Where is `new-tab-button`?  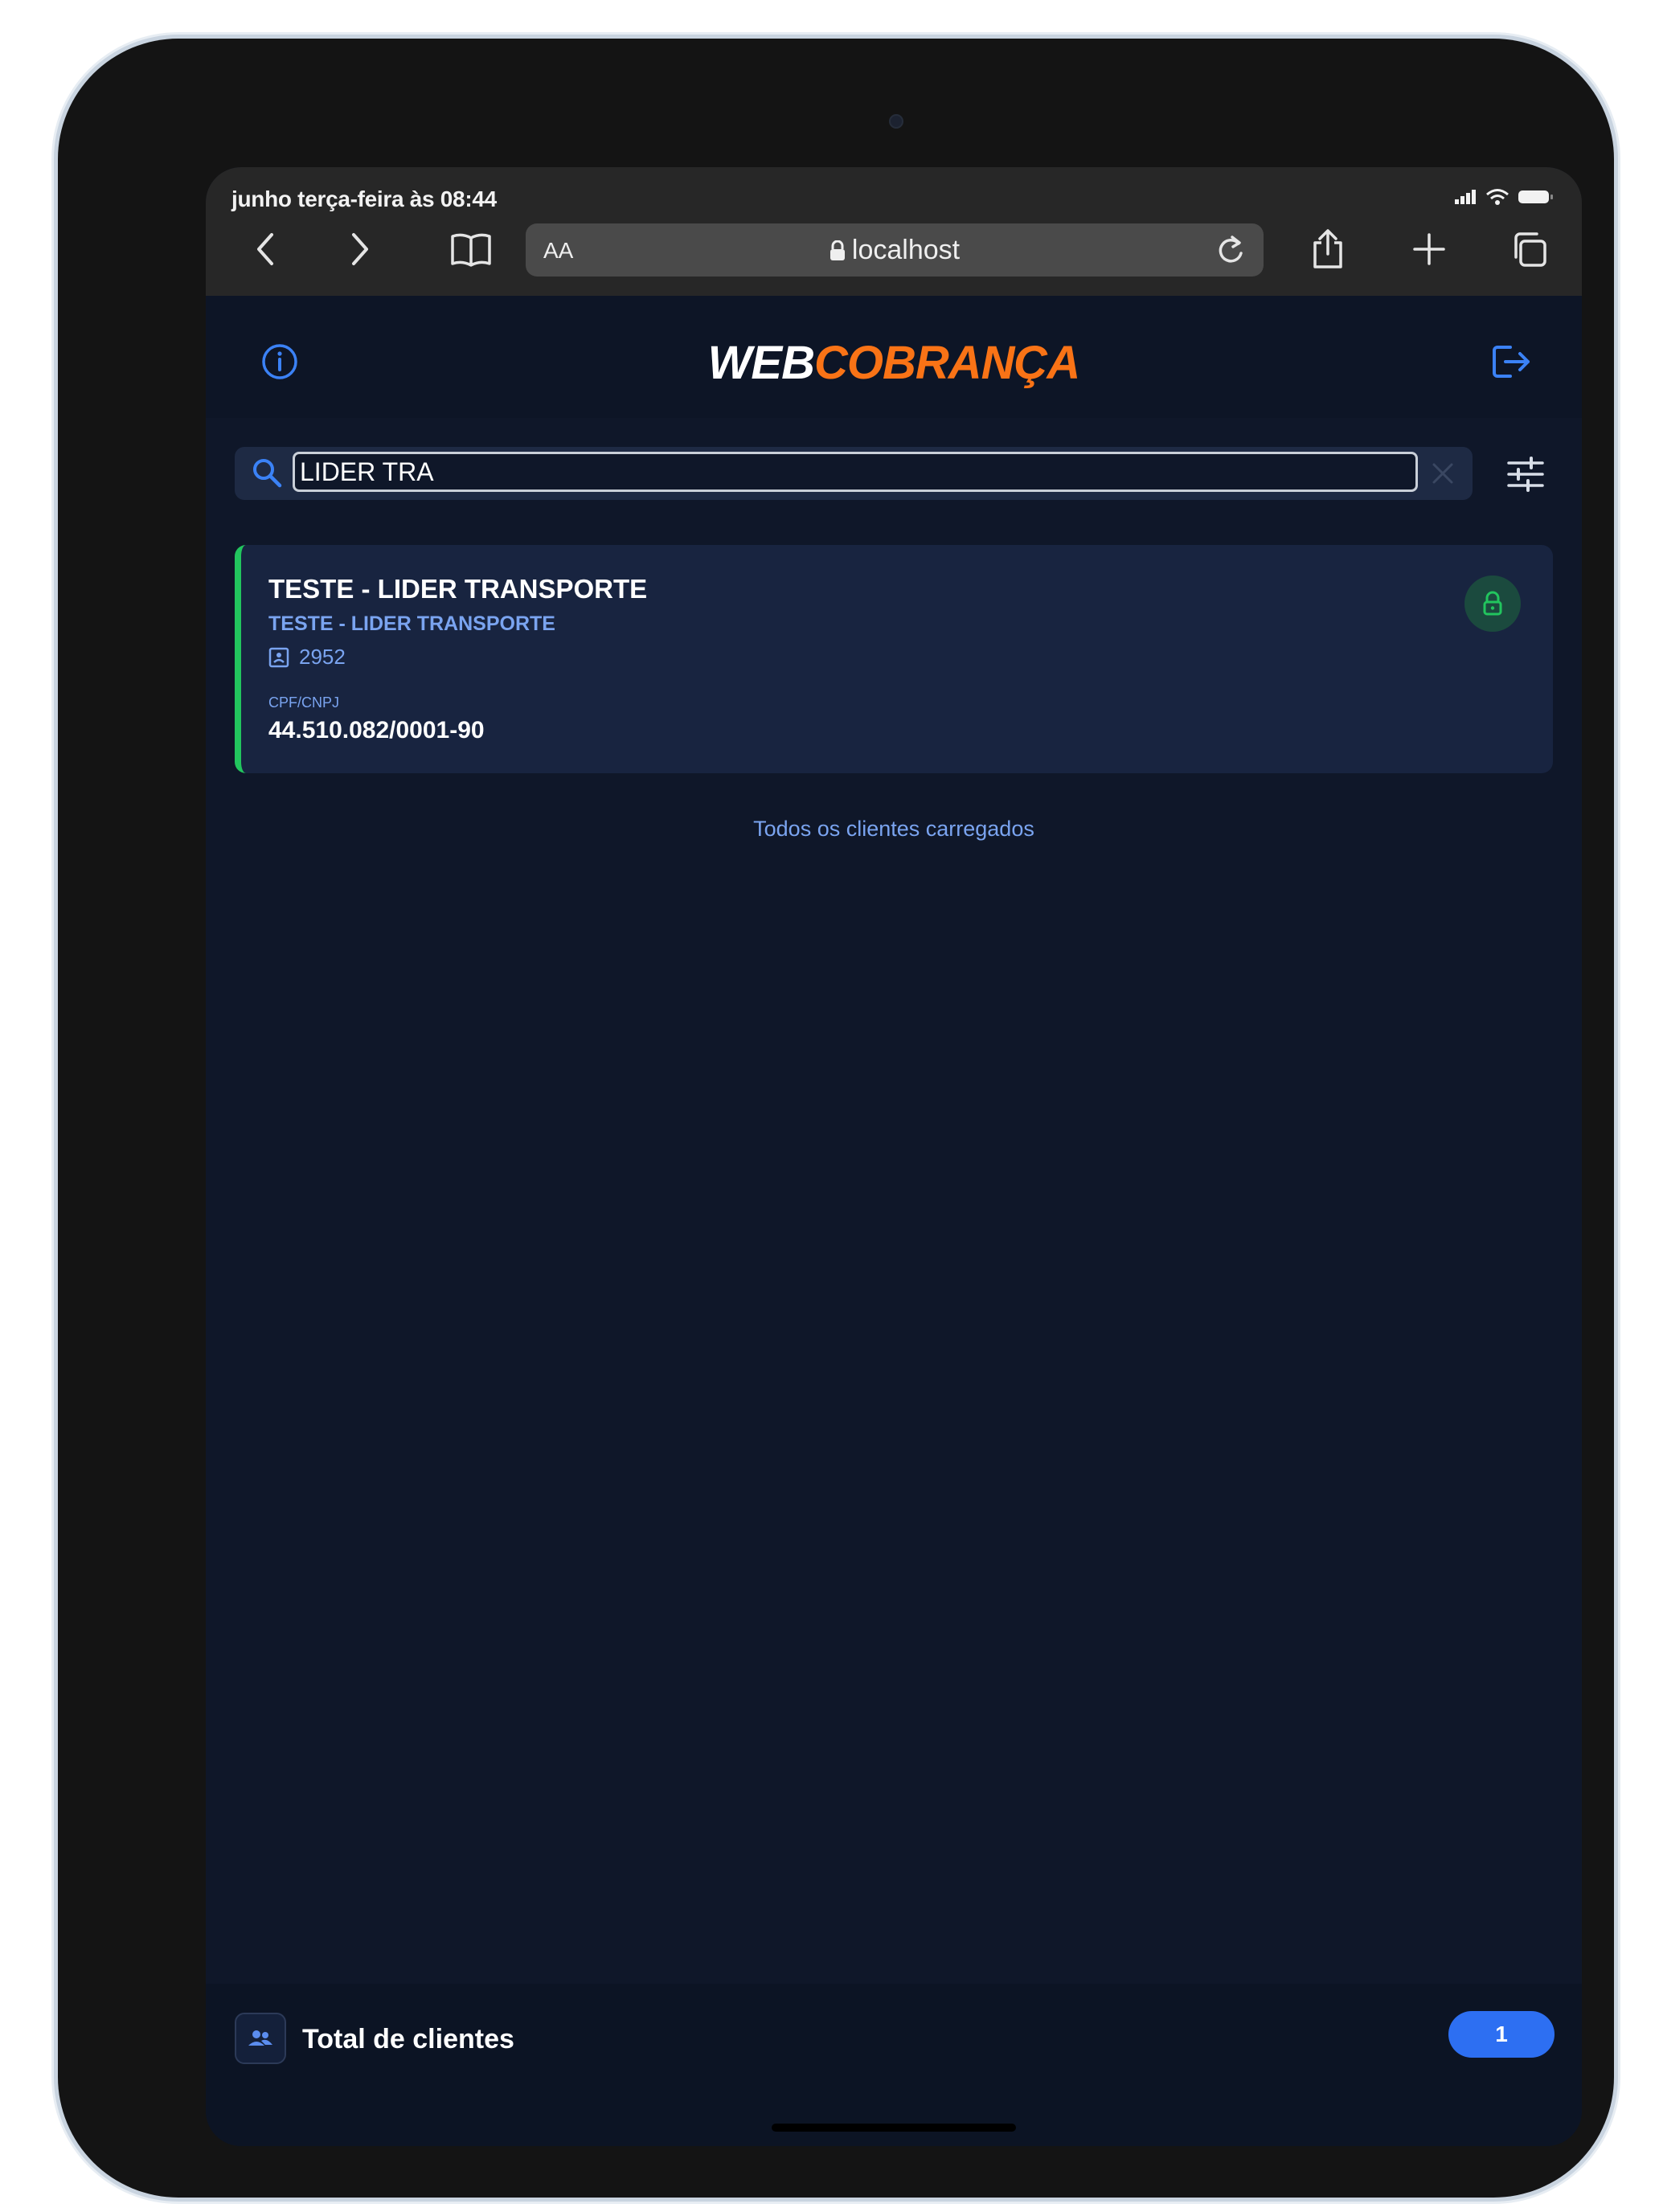 new-tab-button is located at coordinates (1429, 249).